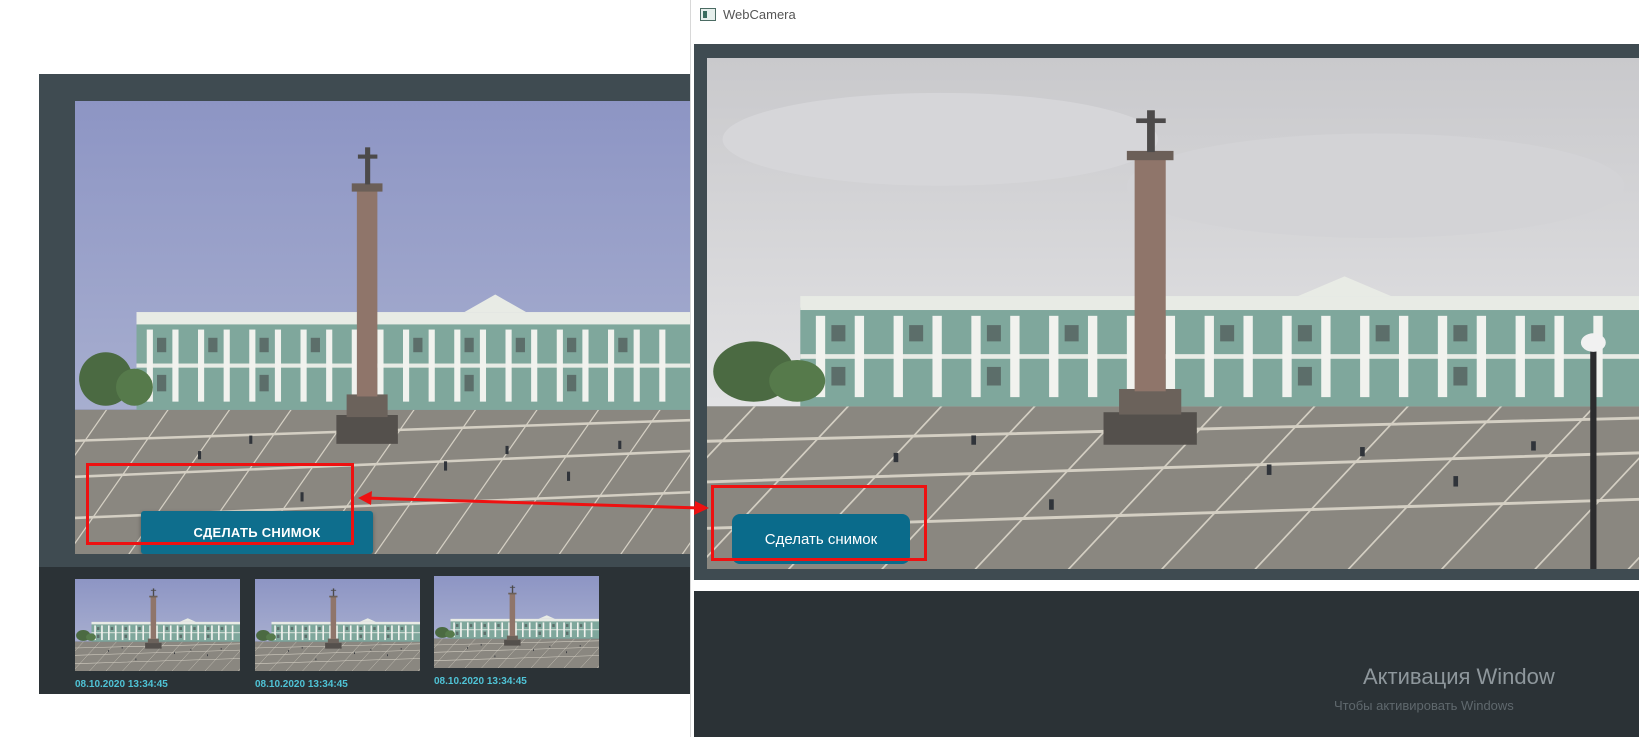 Image resolution: width=1639 pixels, height=737 pixels. Describe the element at coordinates (708, 14) in the screenshot. I see `app-window-icon` at that location.